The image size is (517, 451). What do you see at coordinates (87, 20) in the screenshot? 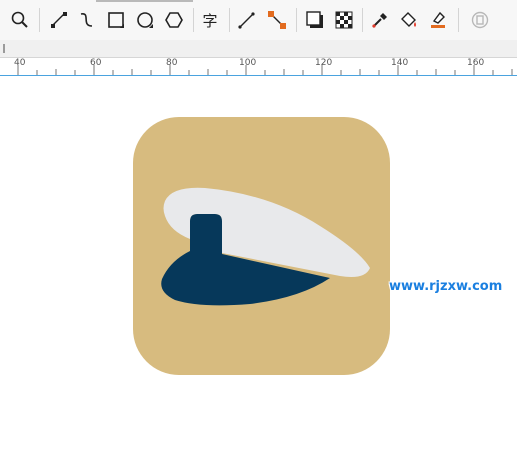
I see `bezier-icon` at bounding box center [87, 20].